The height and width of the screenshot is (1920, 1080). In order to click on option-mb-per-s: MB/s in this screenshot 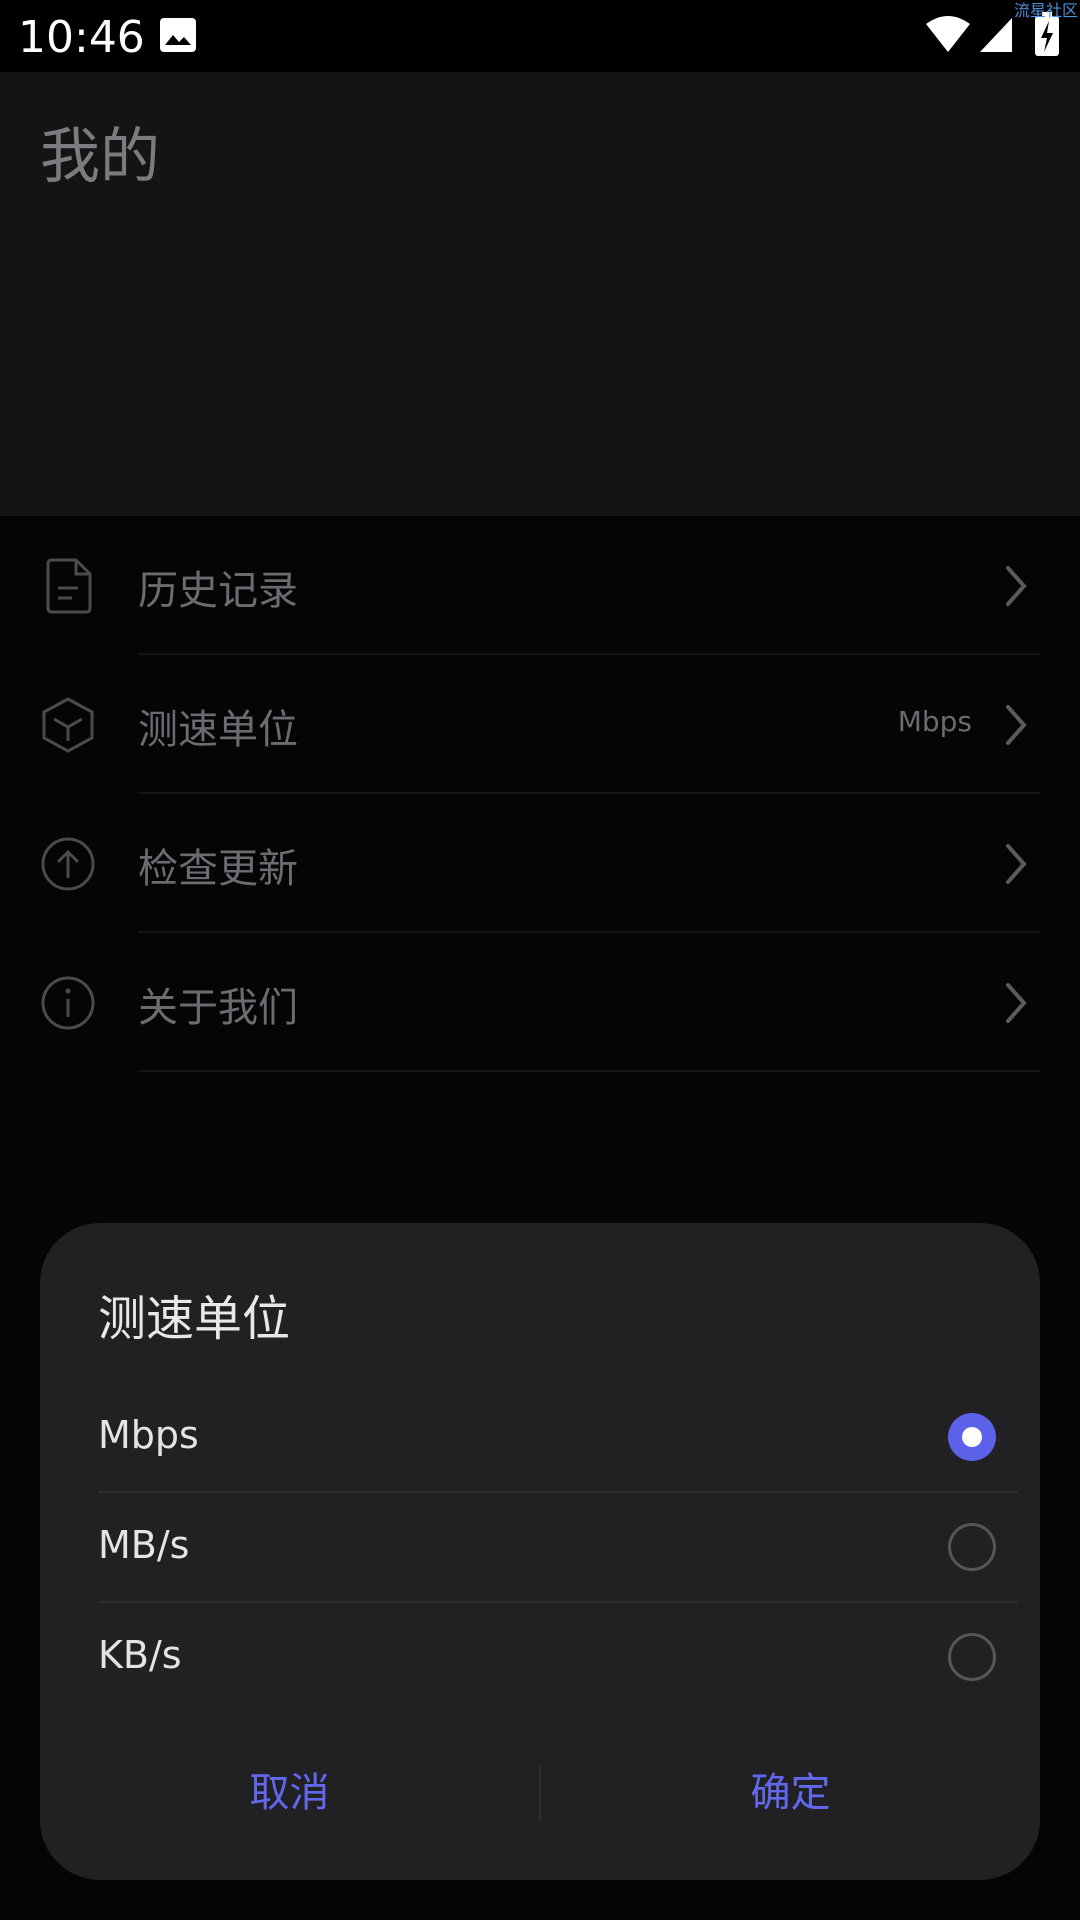, I will do `click(558, 1548)`.